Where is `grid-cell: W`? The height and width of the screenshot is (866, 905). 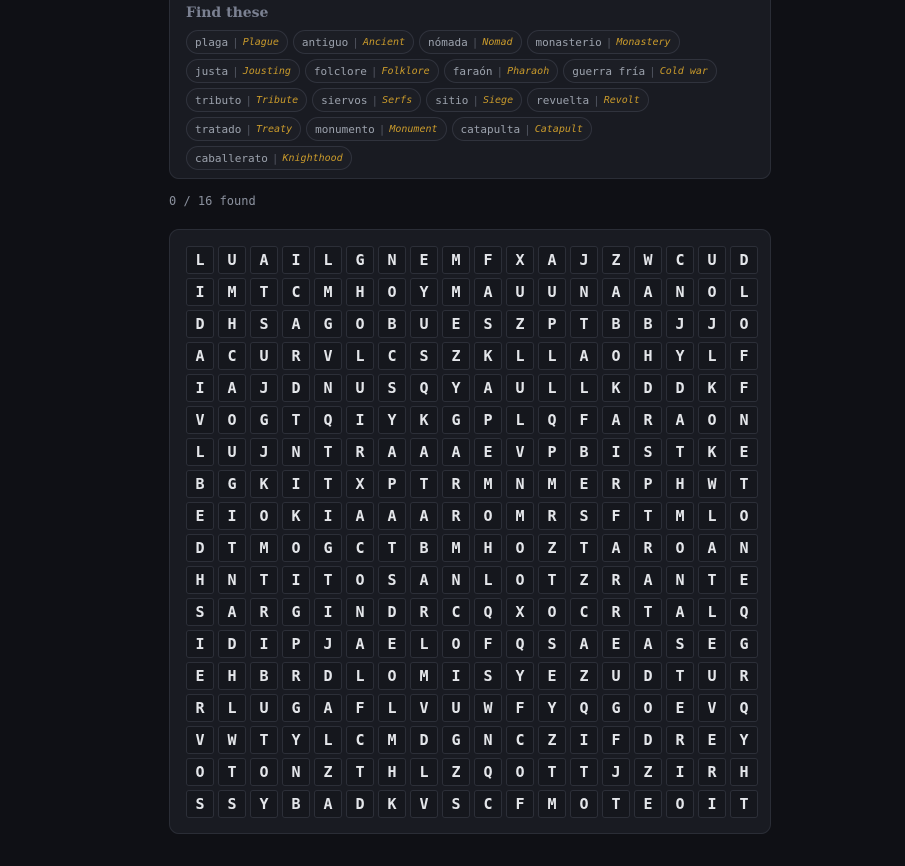
grid-cell: W is located at coordinates (232, 740).